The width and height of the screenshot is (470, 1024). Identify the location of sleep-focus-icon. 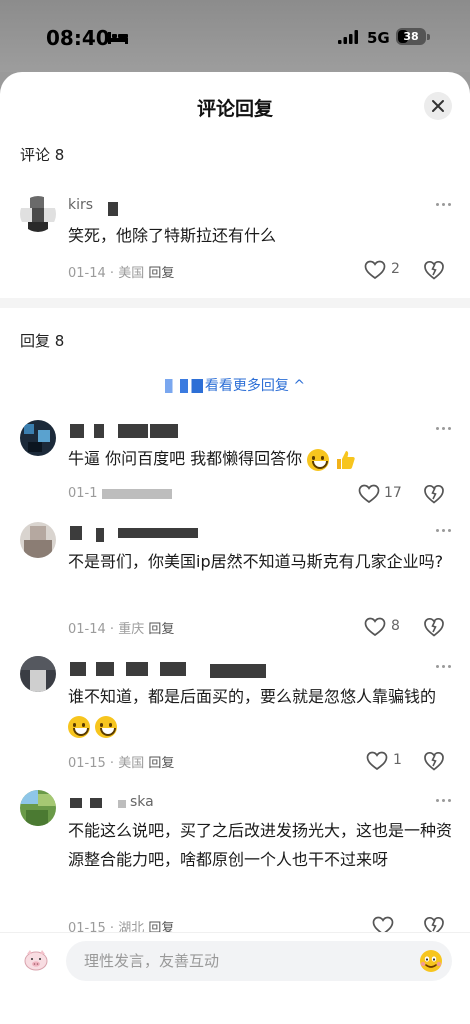
(118, 38).